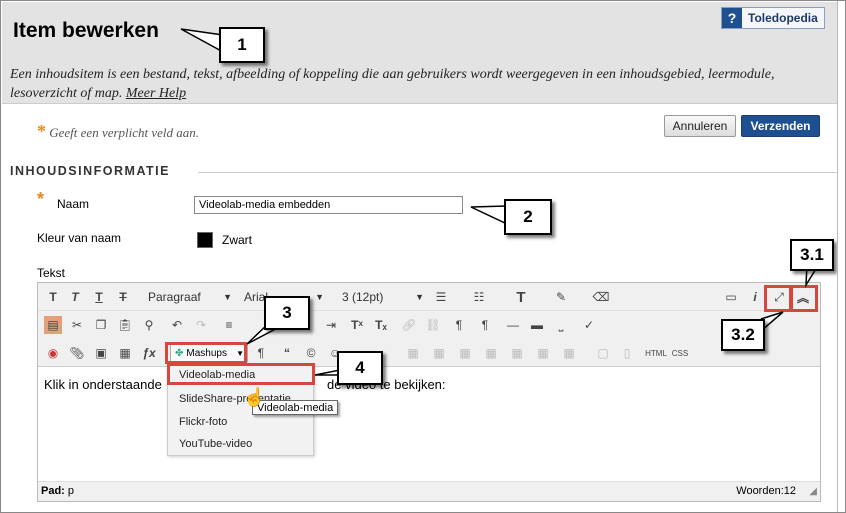 The height and width of the screenshot is (513, 846). I want to click on editor-content: Klik in onderstaande, so click(103, 384).